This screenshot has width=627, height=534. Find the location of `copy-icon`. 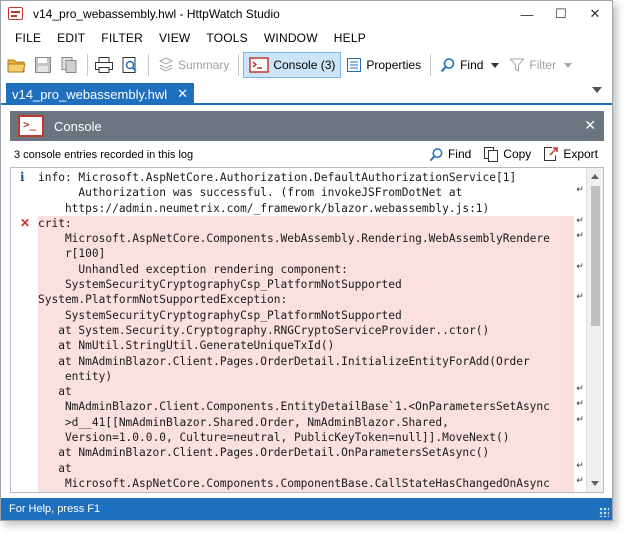

copy-icon is located at coordinates (491, 154).